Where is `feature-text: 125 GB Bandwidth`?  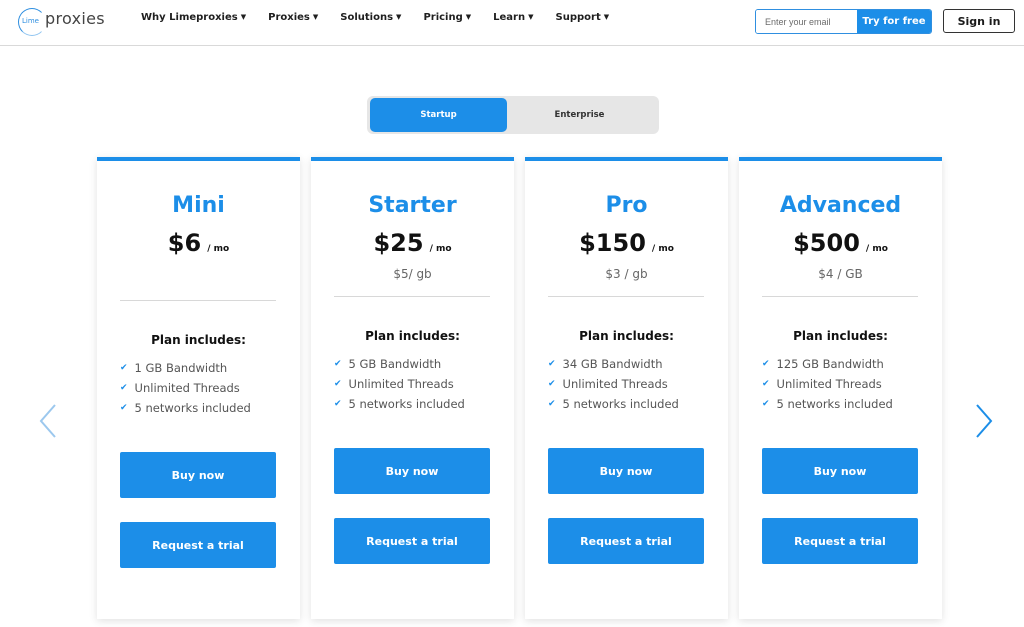 feature-text: 125 GB Bandwidth is located at coordinates (830, 364).